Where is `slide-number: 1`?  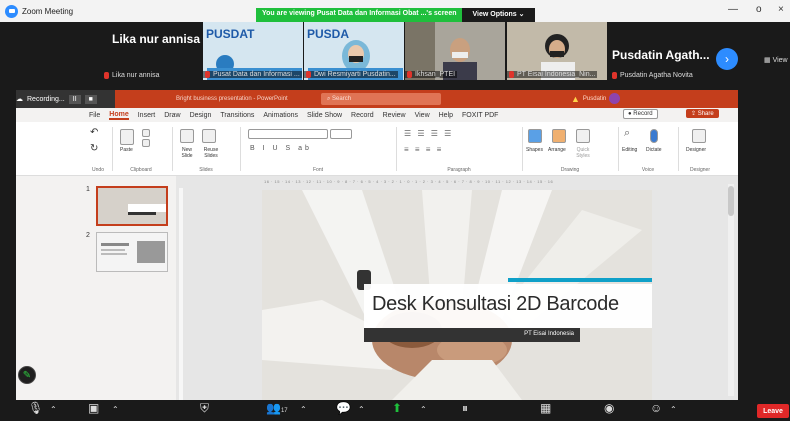
slide-number: 1 is located at coordinates (88, 189).